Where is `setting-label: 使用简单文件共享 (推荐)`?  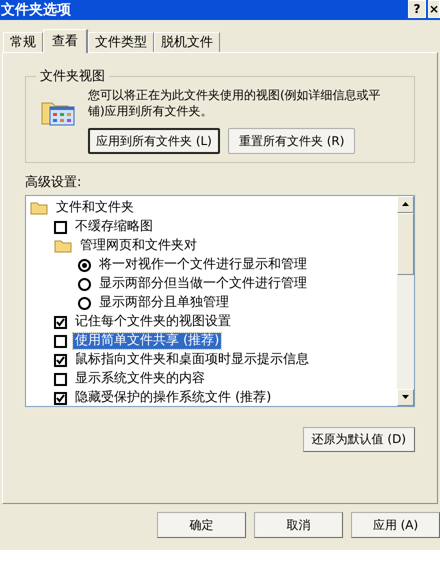 setting-label: 使用简单文件共享 (推荐) is located at coordinates (147, 341).